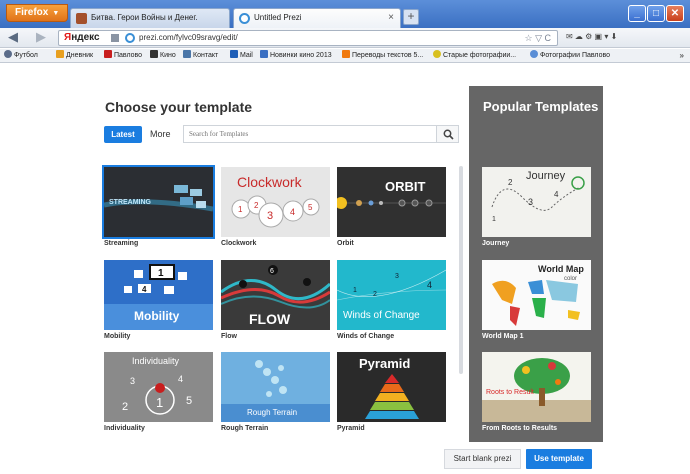 This screenshot has height=474, width=690. I want to click on firefox-menu-label: Firefox, so click(32, 12).